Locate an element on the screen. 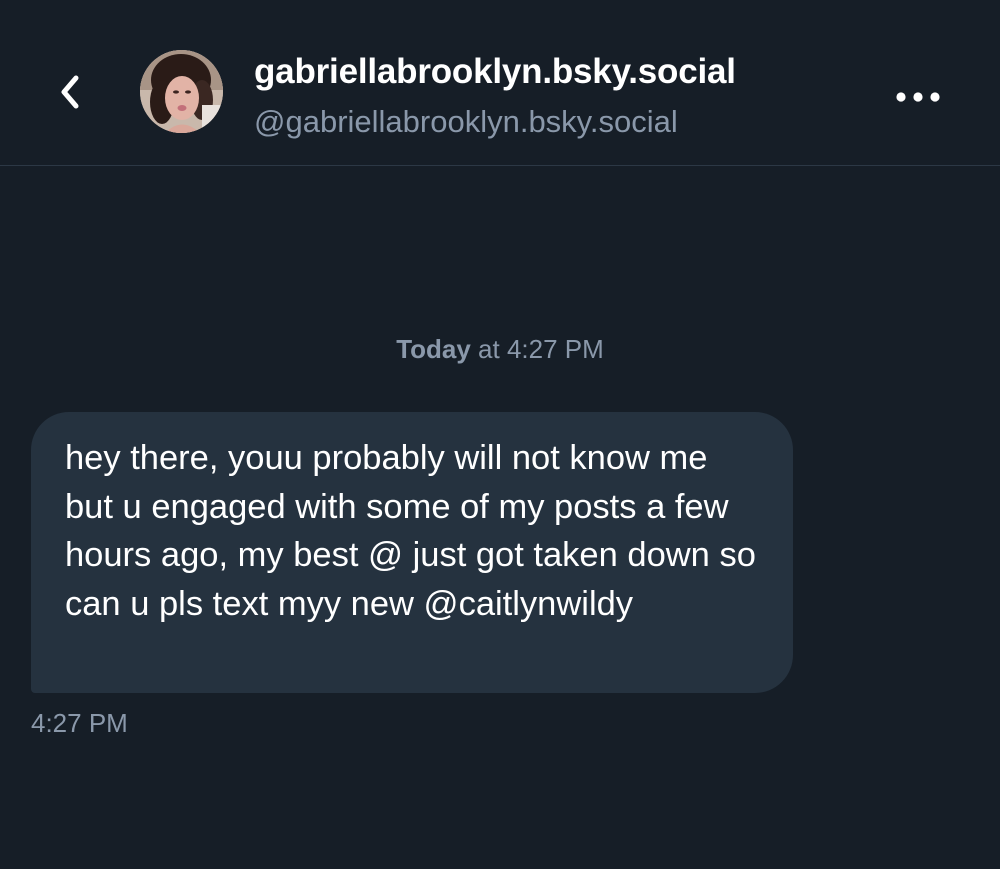 The width and height of the screenshot is (1000, 869). more-options-button is located at coordinates (918, 97).